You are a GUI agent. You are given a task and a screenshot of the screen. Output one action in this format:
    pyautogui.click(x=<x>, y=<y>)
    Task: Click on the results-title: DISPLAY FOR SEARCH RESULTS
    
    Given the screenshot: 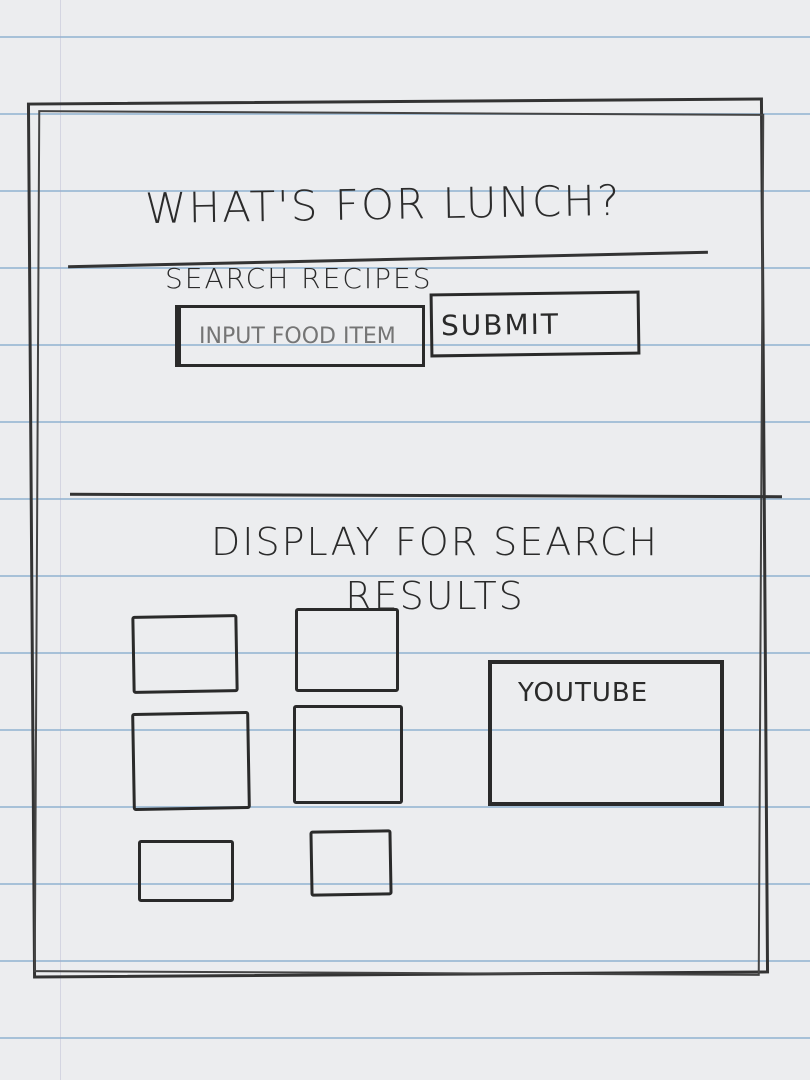 What is the action you would take?
    pyautogui.click(x=435, y=569)
    